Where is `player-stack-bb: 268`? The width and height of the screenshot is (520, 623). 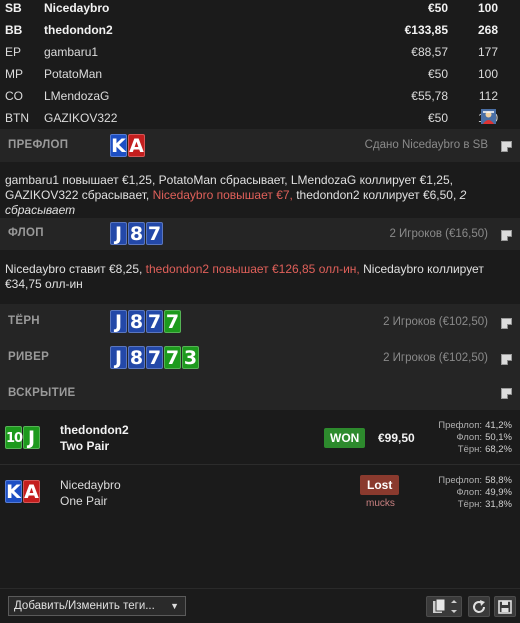 player-stack-bb: 268 is located at coordinates (487, 30).